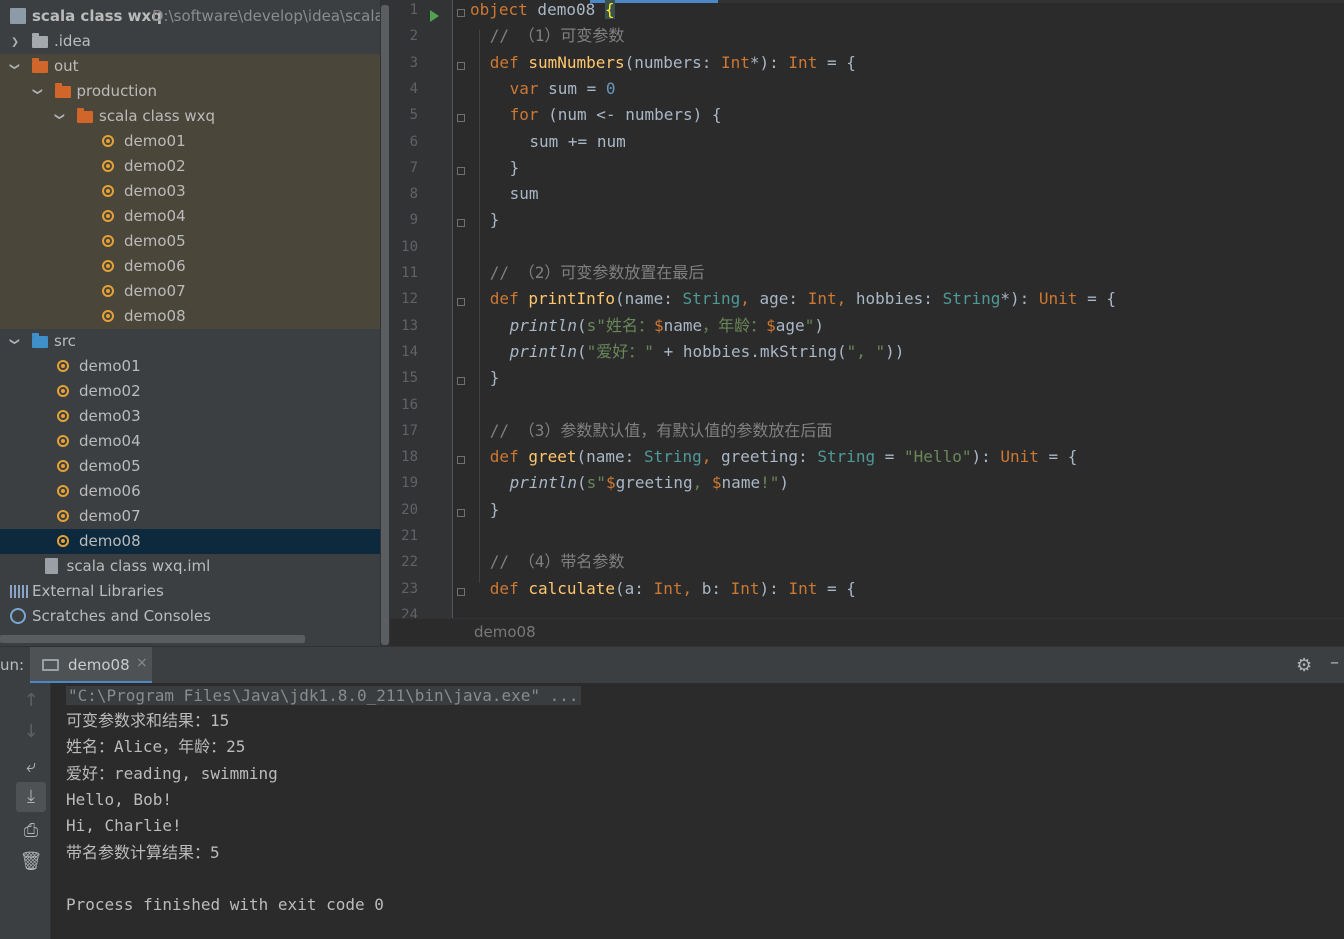 The height and width of the screenshot is (939, 1344). What do you see at coordinates (40, 65) in the screenshot?
I see `excluded-folder-icon` at bounding box center [40, 65].